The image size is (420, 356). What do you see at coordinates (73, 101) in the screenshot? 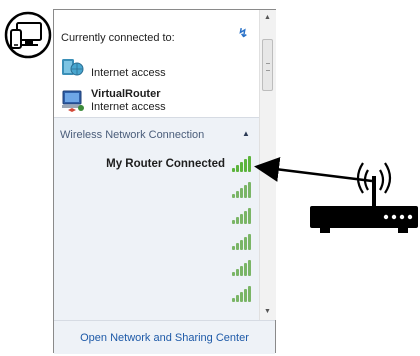
I see `network-computer-icon` at bounding box center [73, 101].